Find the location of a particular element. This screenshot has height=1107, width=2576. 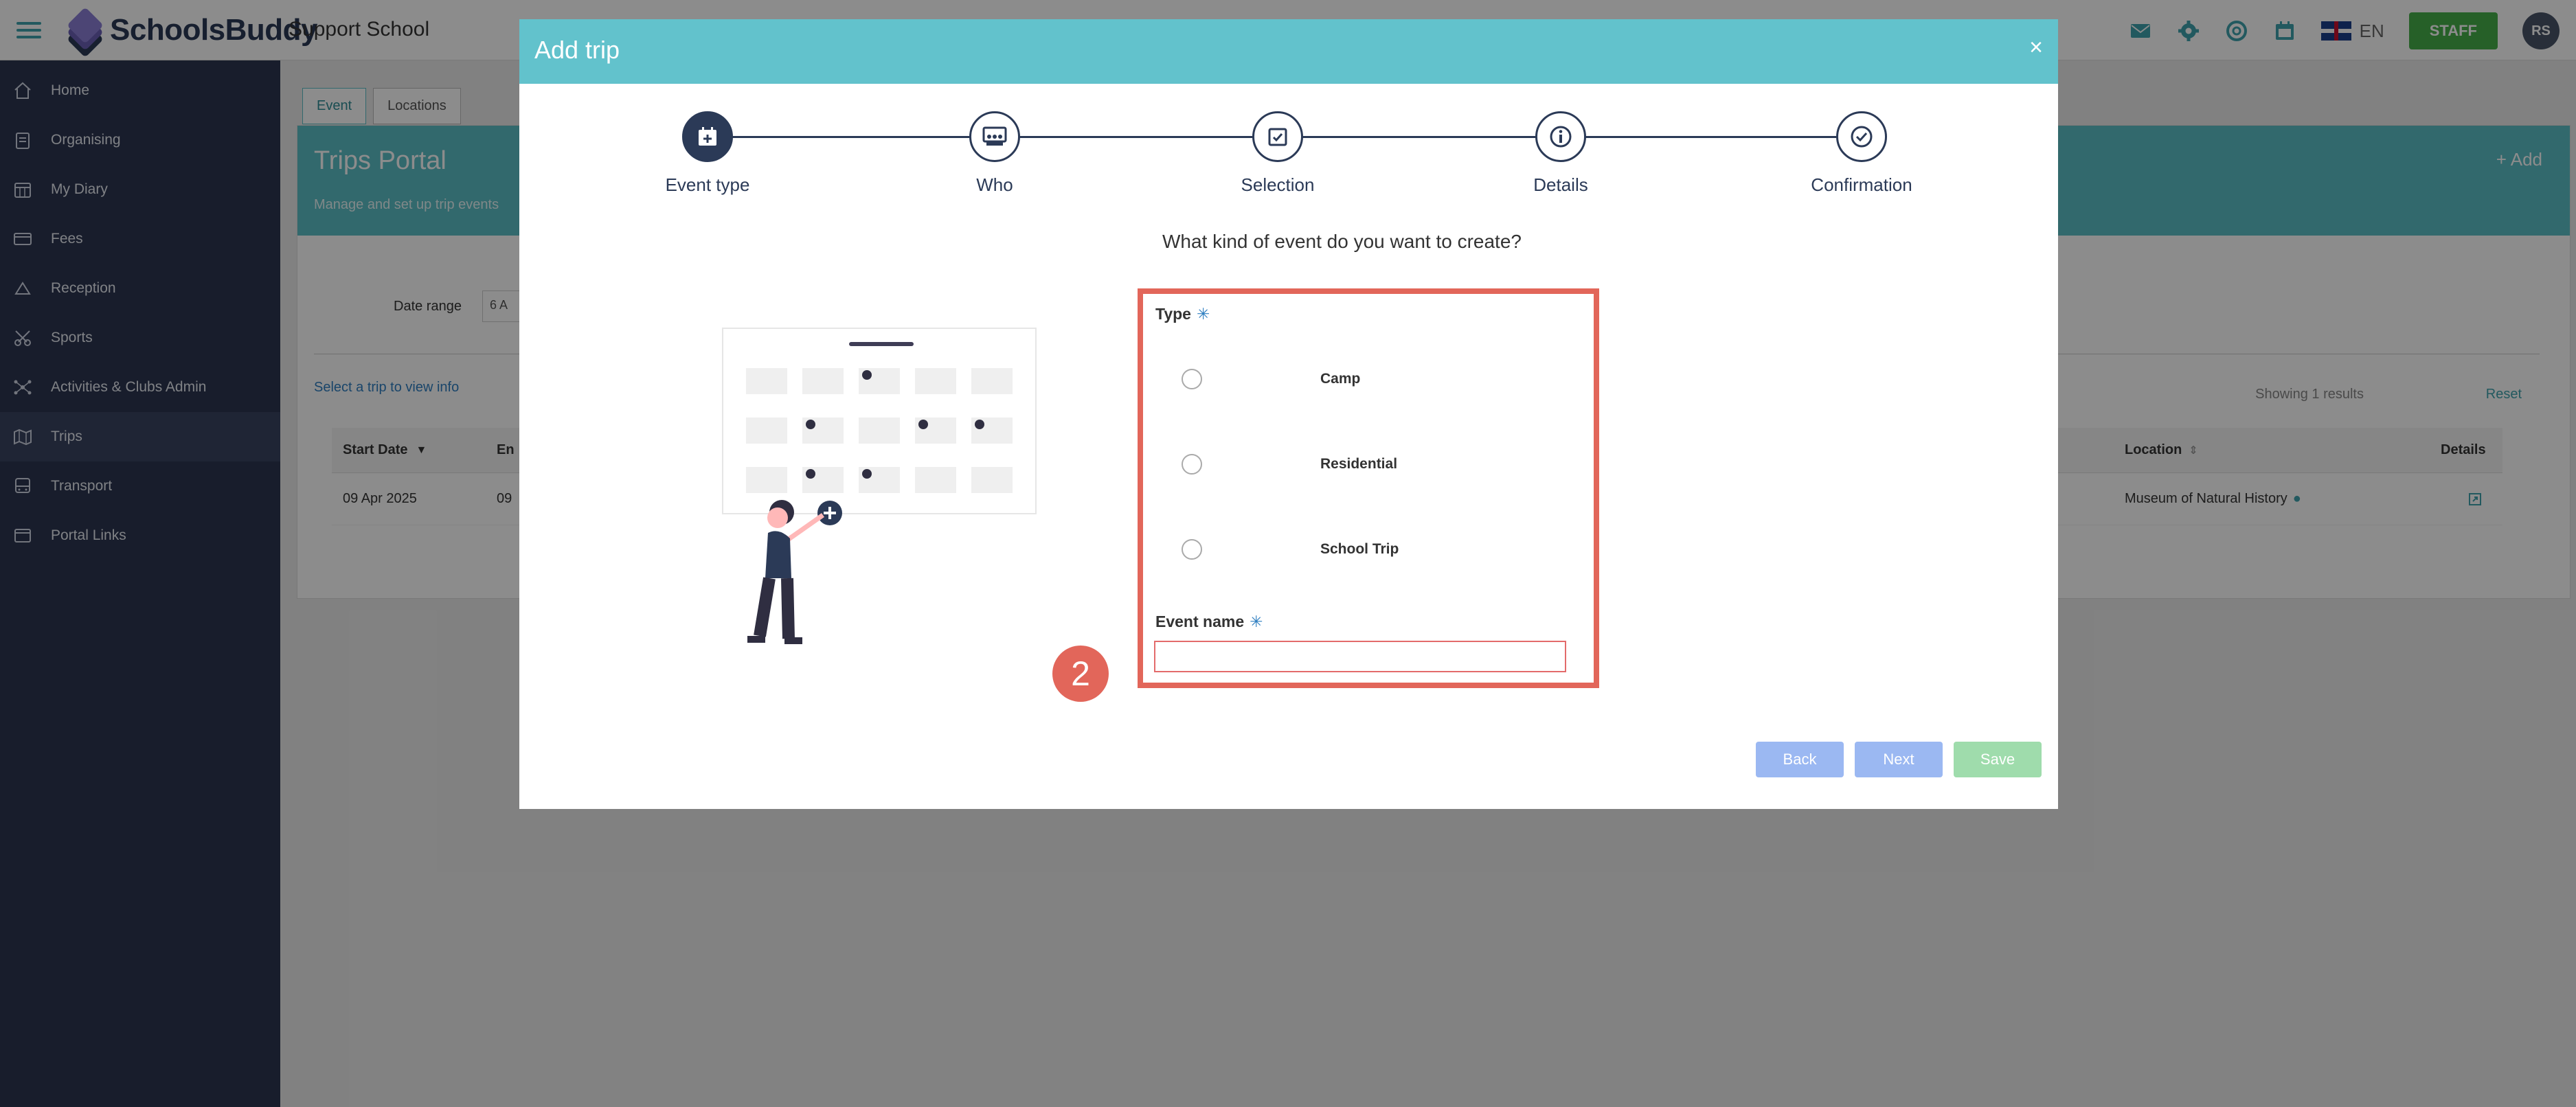

step-label: Confirmation is located at coordinates (1861, 185).